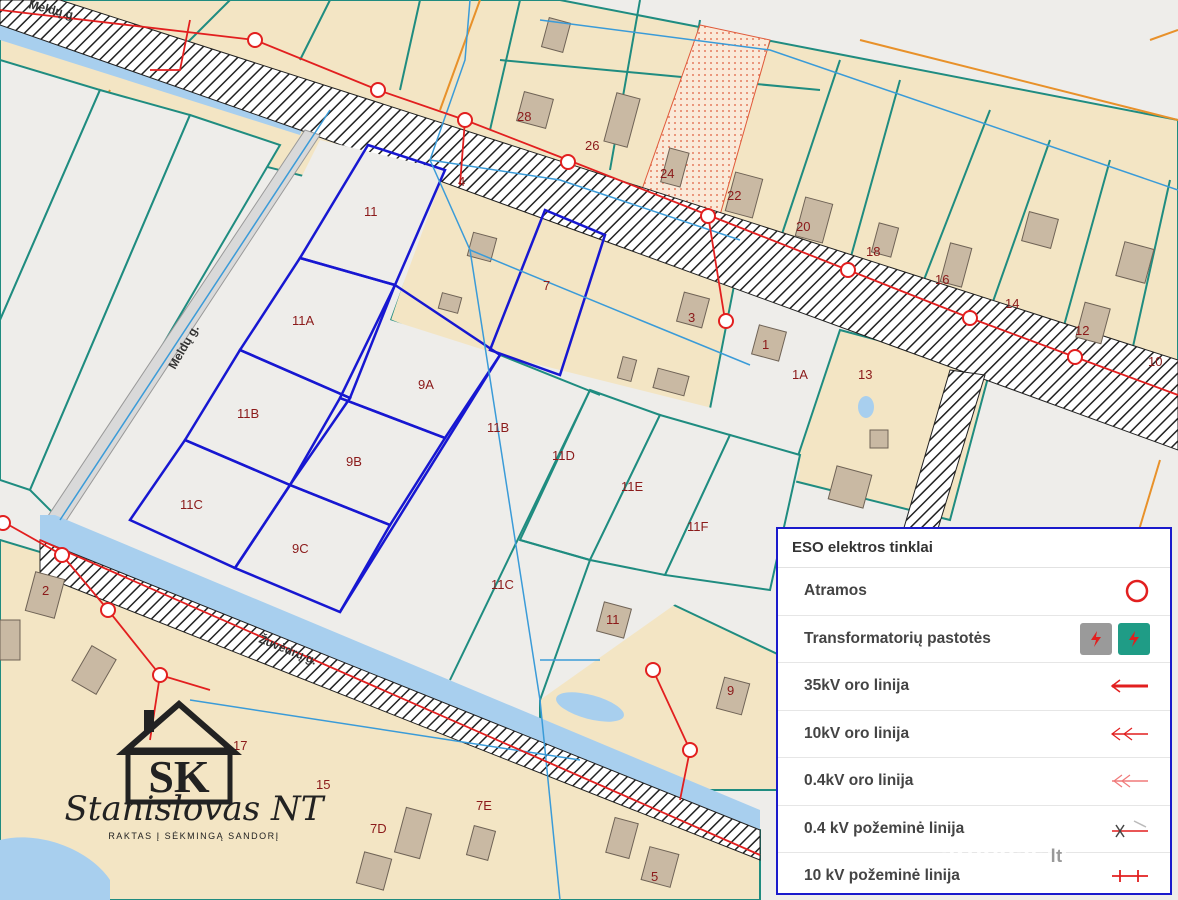 Image resolution: width=1178 pixels, height=900 pixels. Describe the element at coordinates (800, 374) in the screenshot. I see `svg-text: 1A` at that location.